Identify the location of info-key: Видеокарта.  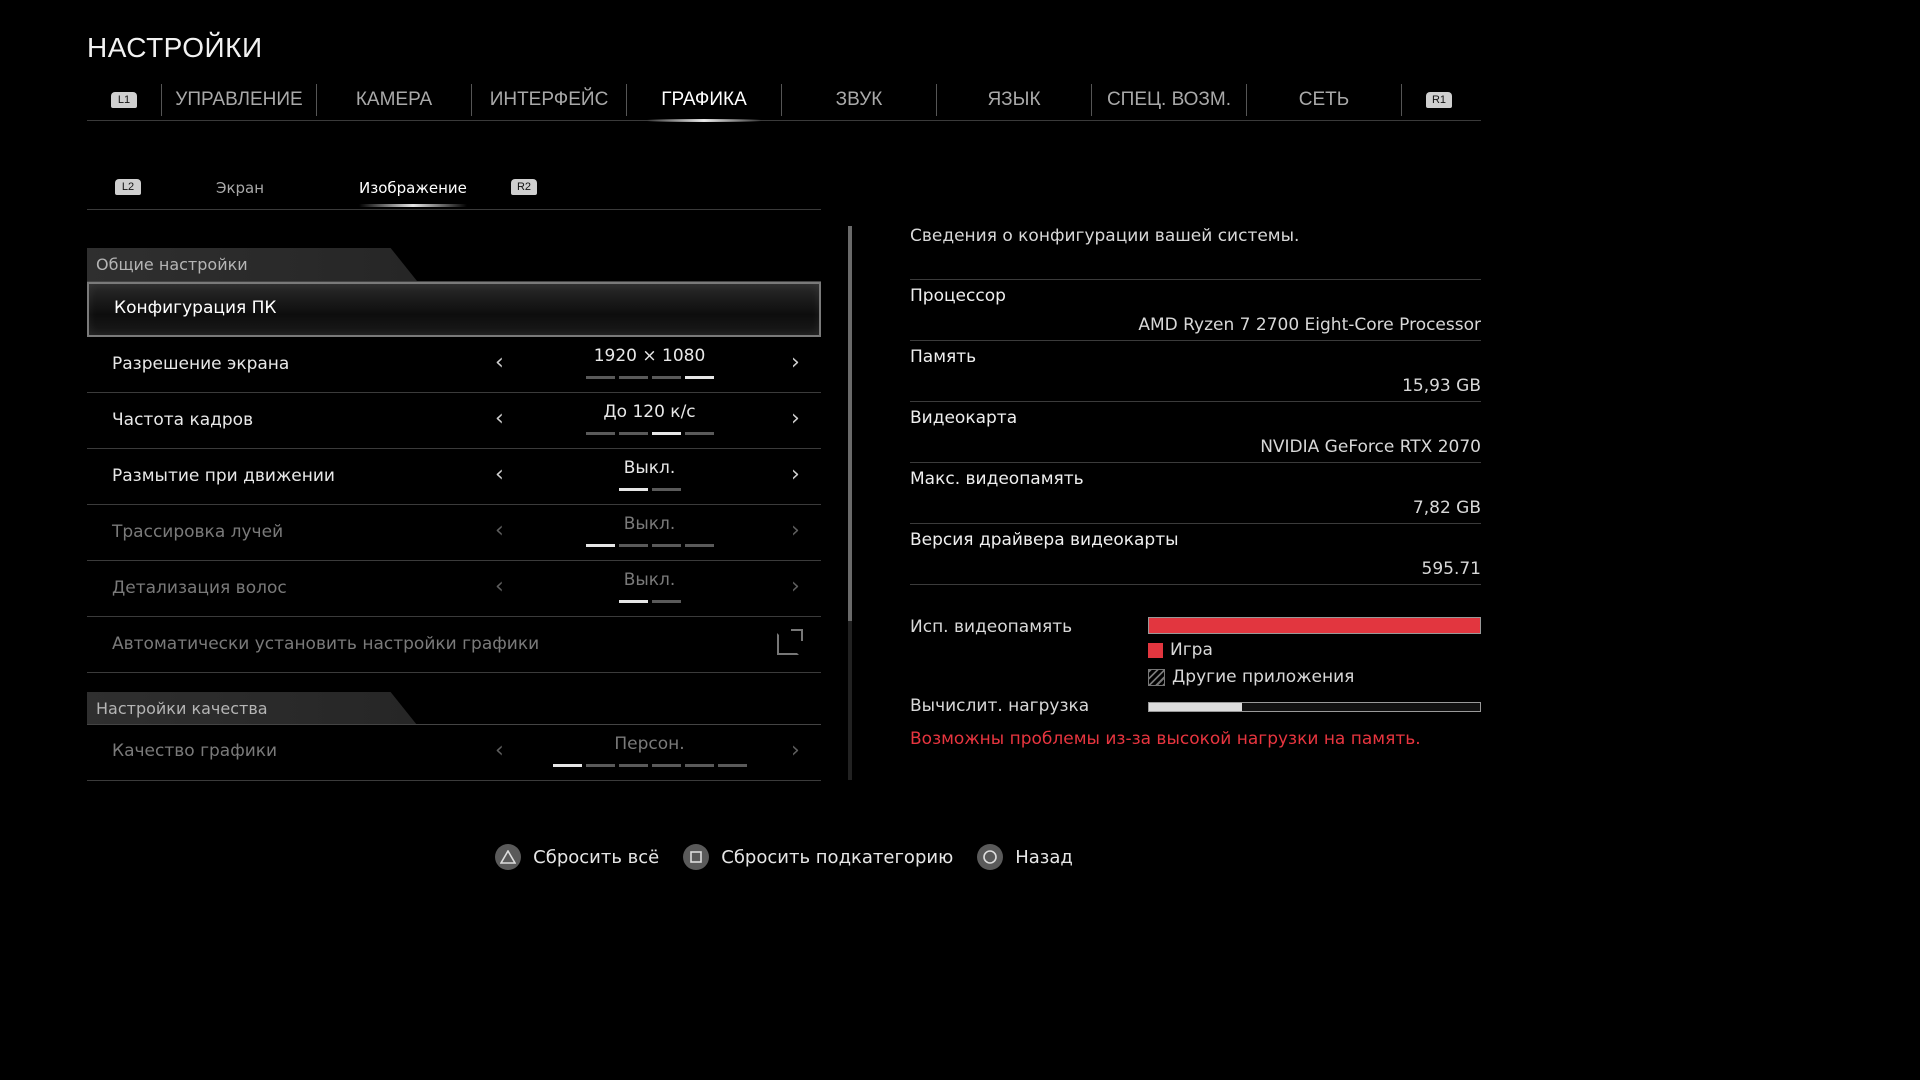
(964, 418).